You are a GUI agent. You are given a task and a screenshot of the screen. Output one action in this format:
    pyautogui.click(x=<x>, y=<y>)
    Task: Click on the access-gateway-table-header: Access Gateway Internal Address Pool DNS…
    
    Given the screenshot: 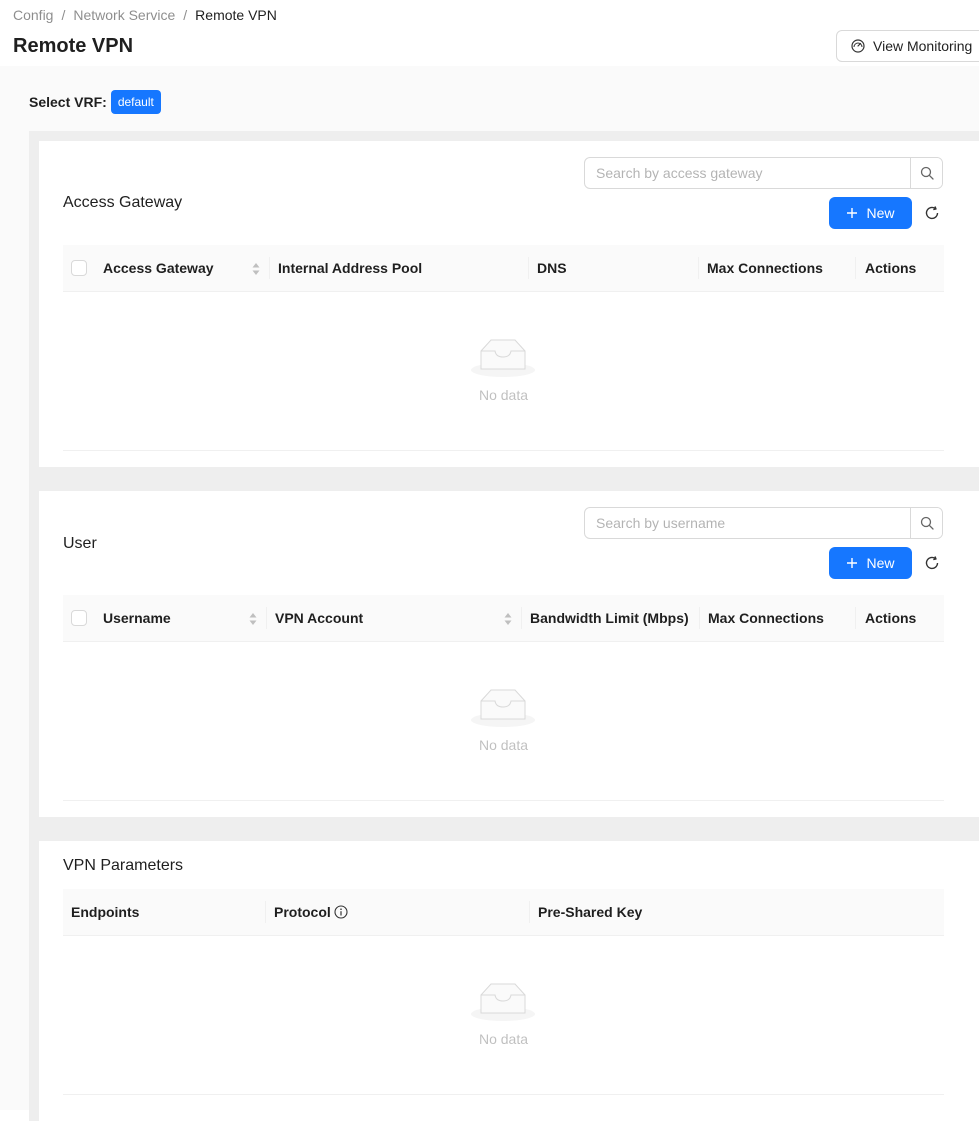 What is the action you would take?
    pyautogui.click(x=503, y=268)
    